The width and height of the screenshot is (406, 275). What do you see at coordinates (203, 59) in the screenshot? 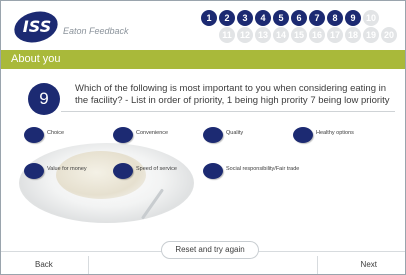
I see `section-title: About you` at bounding box center [203, 59].